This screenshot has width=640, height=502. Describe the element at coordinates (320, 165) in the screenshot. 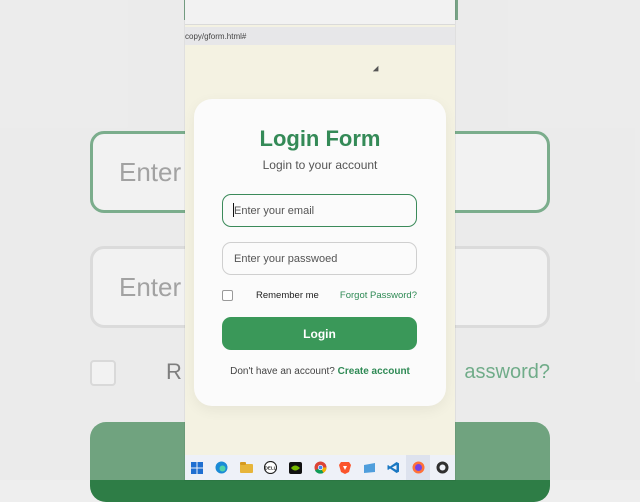

I see `page-subtitle: Login to your account` at that location.